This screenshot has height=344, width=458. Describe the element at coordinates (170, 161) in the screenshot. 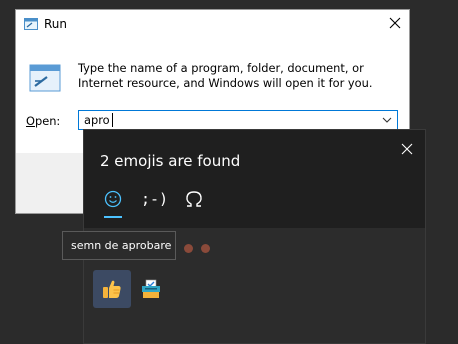

I see `emoji-results-count: 2 emojis are found` at that location.